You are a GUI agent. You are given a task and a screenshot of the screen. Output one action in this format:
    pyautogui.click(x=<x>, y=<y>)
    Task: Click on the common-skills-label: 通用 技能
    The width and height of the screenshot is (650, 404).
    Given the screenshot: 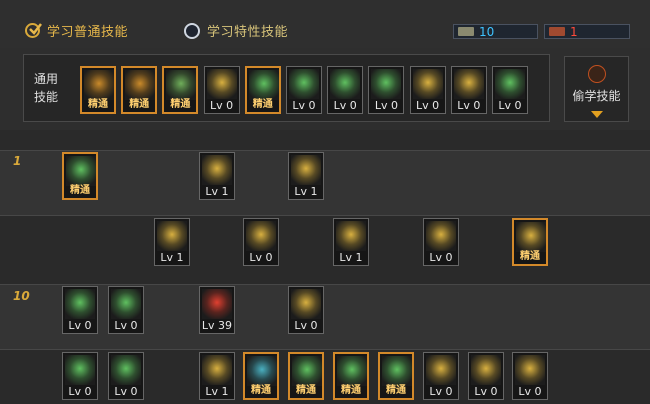 What is the action you would take?
    pyautogui.click(x=46, y=88)
    